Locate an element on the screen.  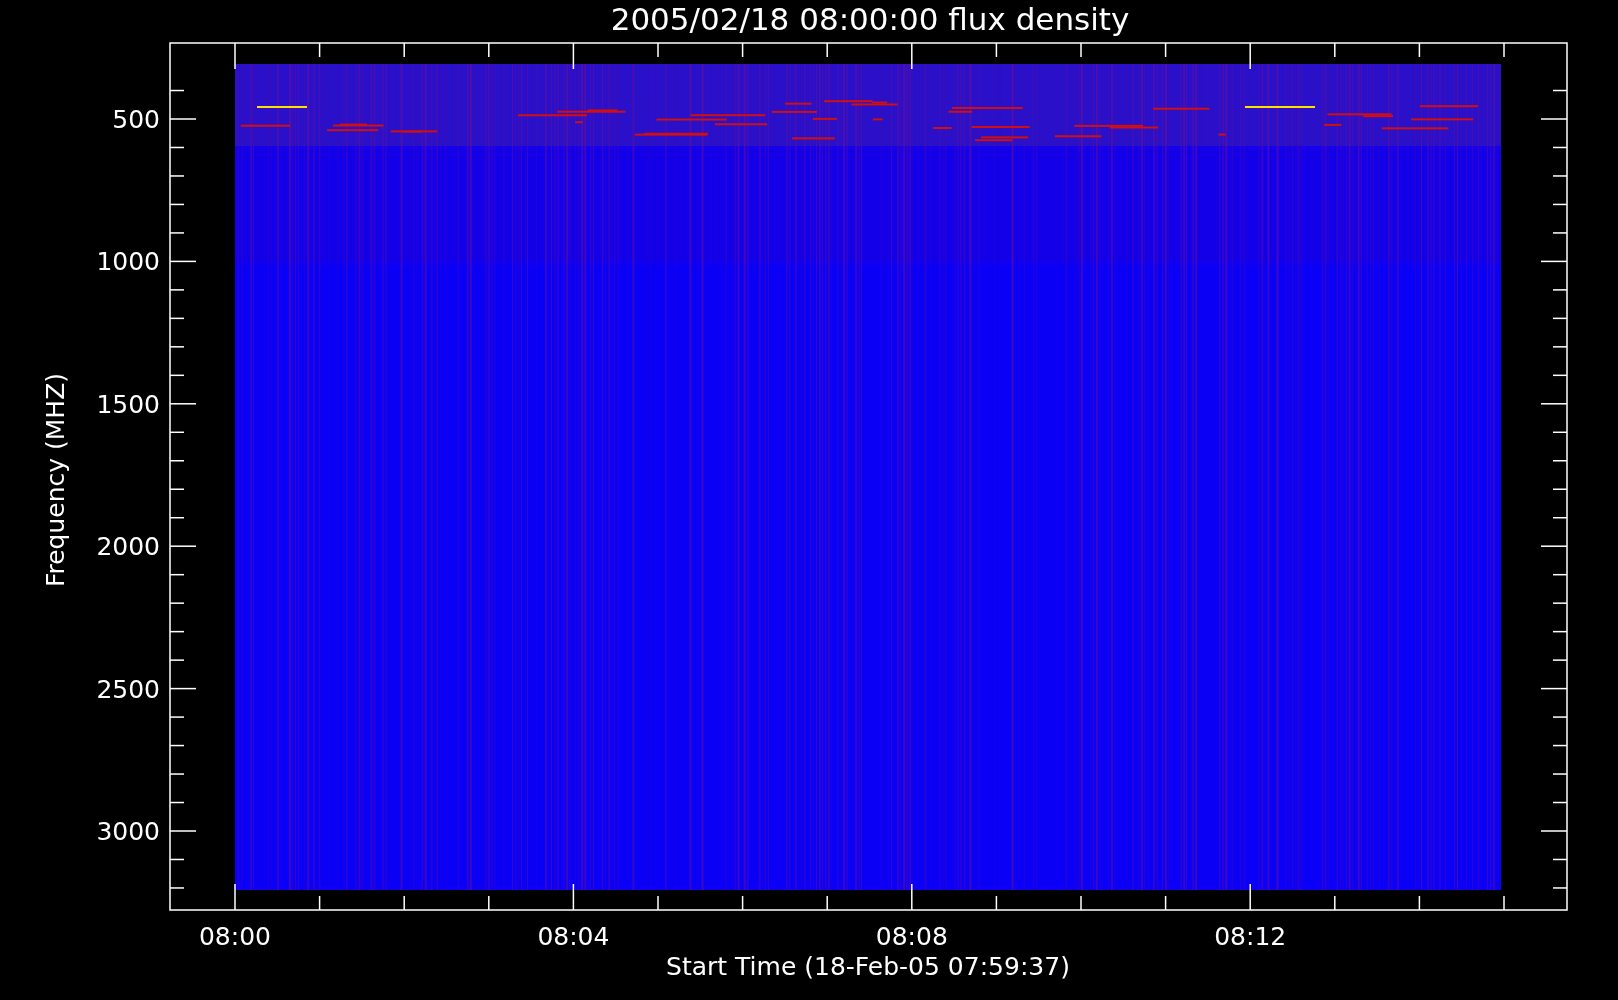
y-axis-label: Frequency (MHZ) is located at coordinates (55, 480).